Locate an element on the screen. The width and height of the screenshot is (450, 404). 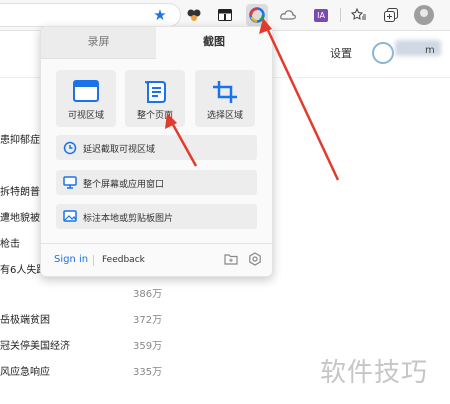
extension-icon is located at coordinates (194, 15).